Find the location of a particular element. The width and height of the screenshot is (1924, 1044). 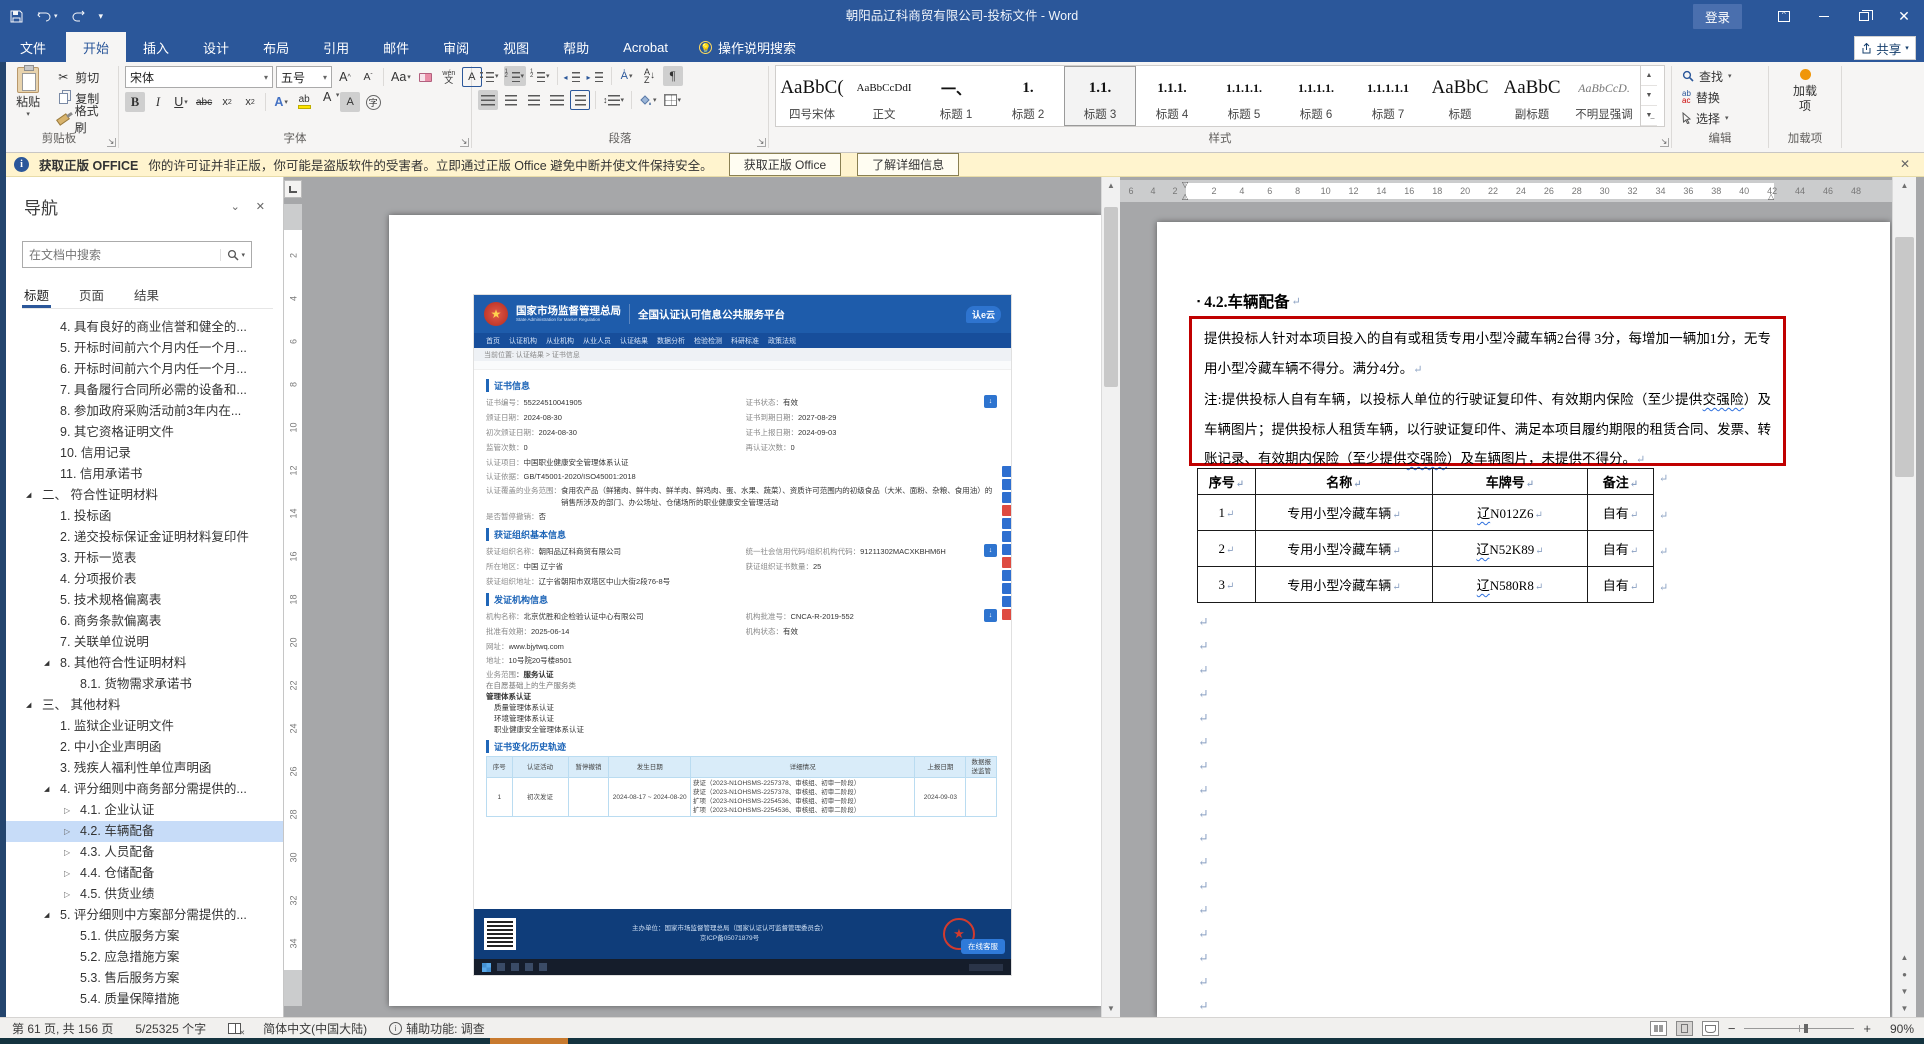

restore-button is located at coordinates (1864, 16).